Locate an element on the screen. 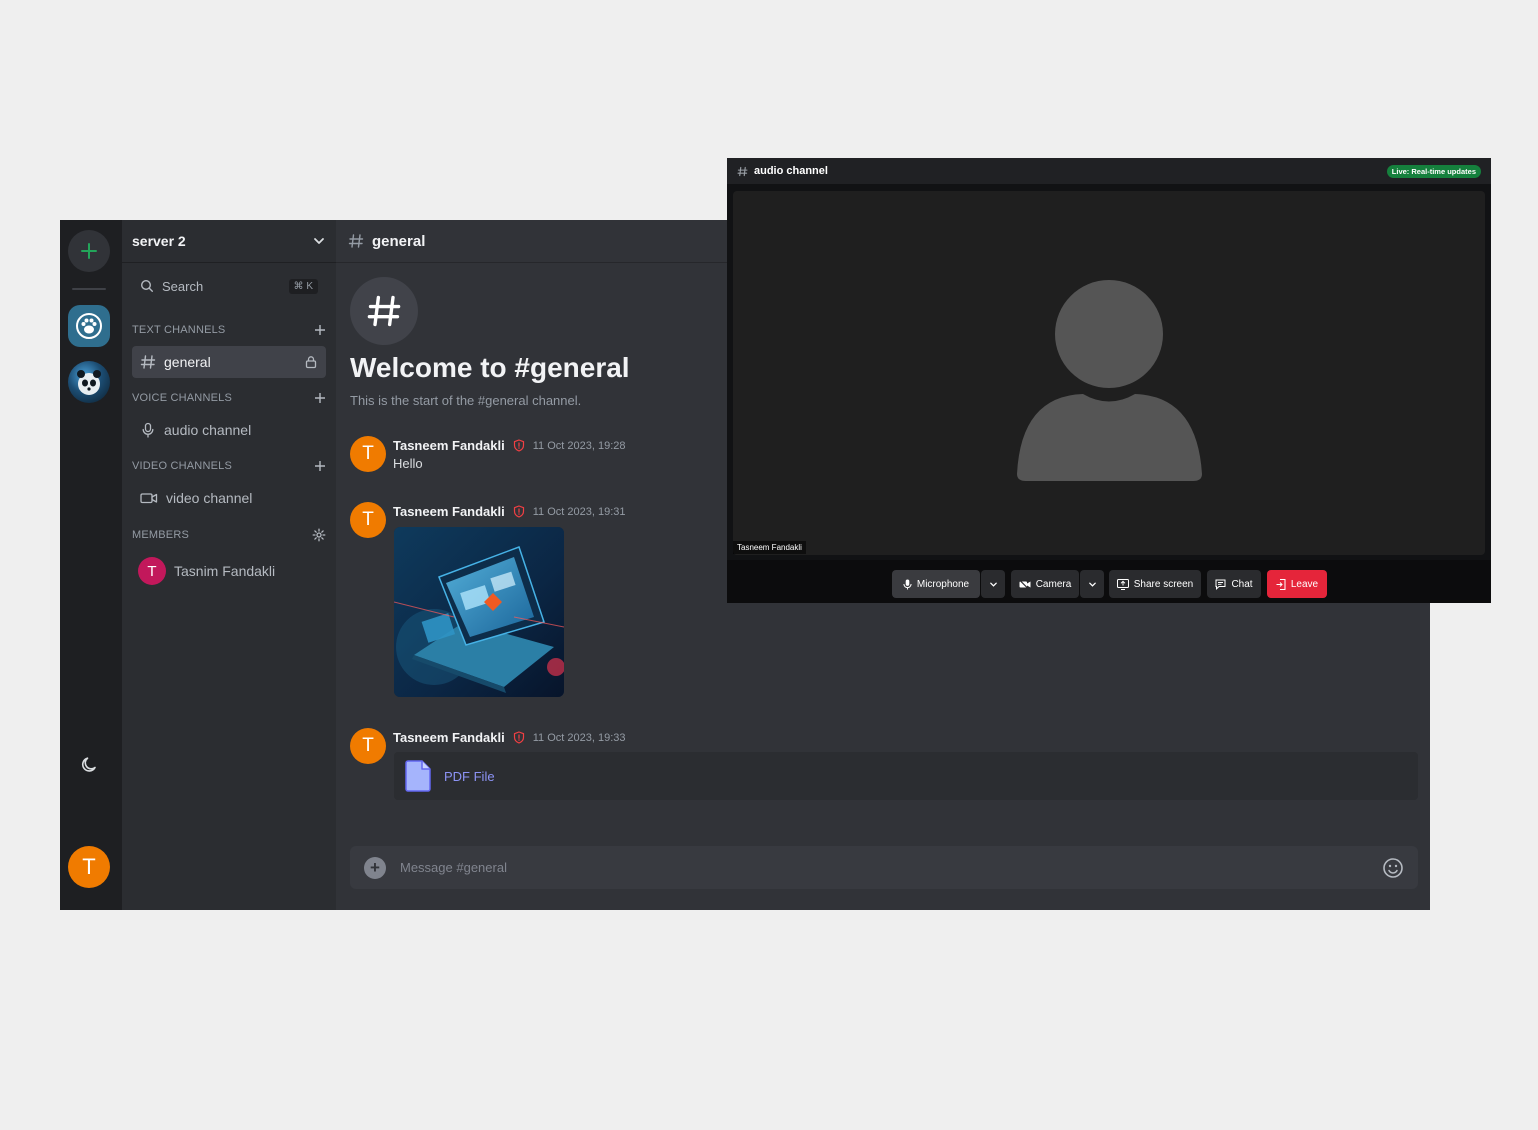 The height and width of the screenshot is (1130, 1538). message-timestamp: 11 Oct 2023, 19:28 is located at coordinates (579, 445).